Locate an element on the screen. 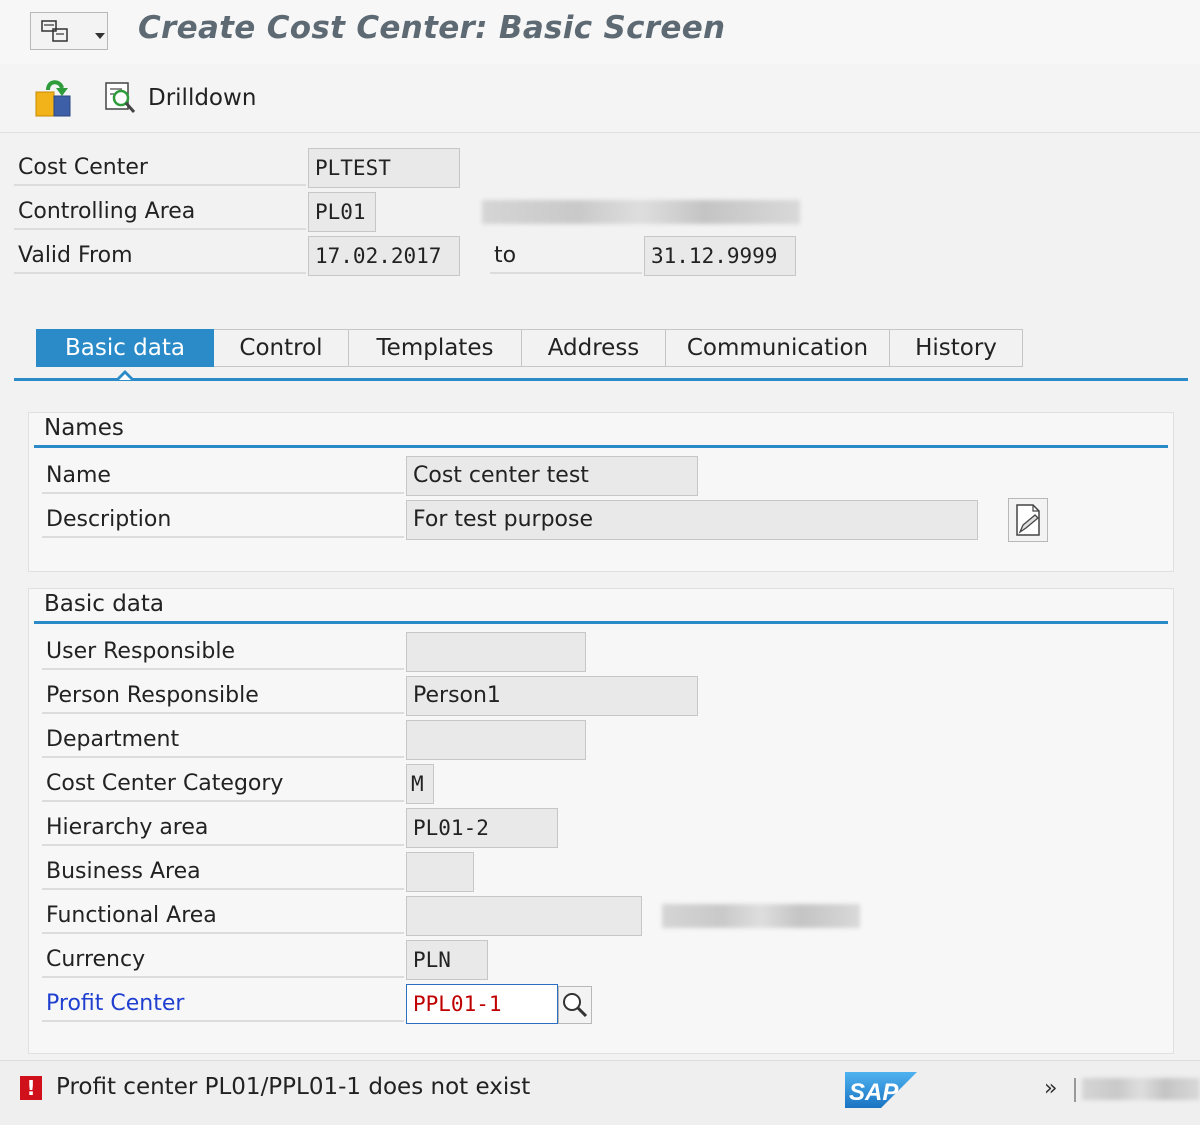 The width and height of the screenshot is (1200, 1125). edit-document-icon is located at coordinates (1028, 520).